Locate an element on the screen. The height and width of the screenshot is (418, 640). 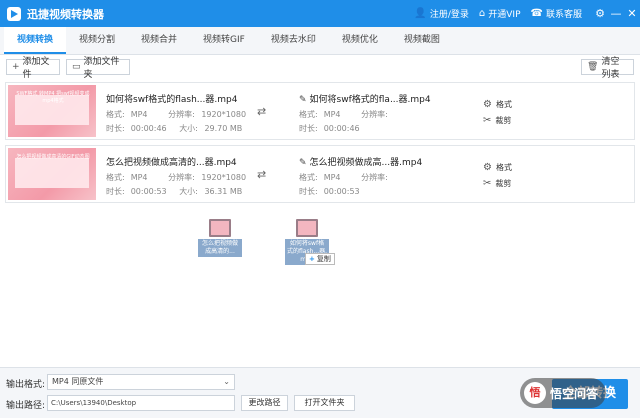
output-resolution-label: 分辨率: is located at coordinates (374, 177).